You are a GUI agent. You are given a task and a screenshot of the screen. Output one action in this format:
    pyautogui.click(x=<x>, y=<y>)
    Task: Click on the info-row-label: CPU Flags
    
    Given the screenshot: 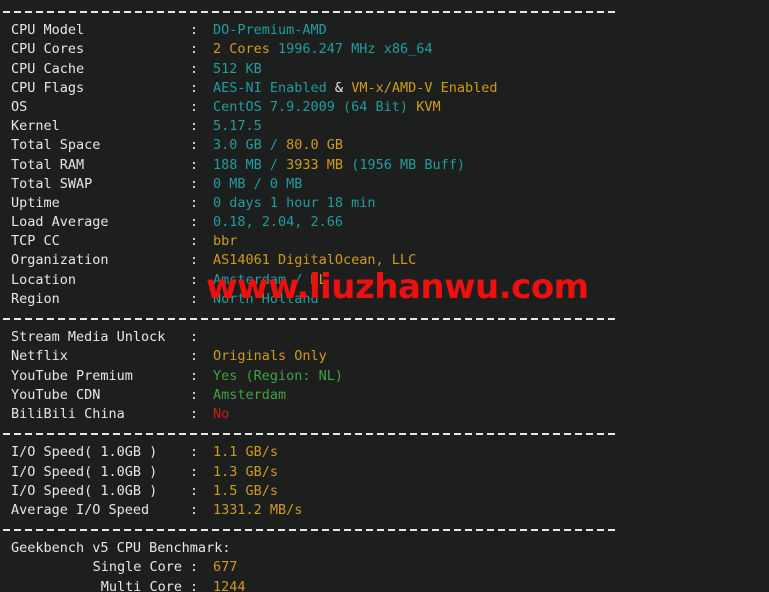 What is the action you would take?
    pyautogui.click(x=48, y=87)
    